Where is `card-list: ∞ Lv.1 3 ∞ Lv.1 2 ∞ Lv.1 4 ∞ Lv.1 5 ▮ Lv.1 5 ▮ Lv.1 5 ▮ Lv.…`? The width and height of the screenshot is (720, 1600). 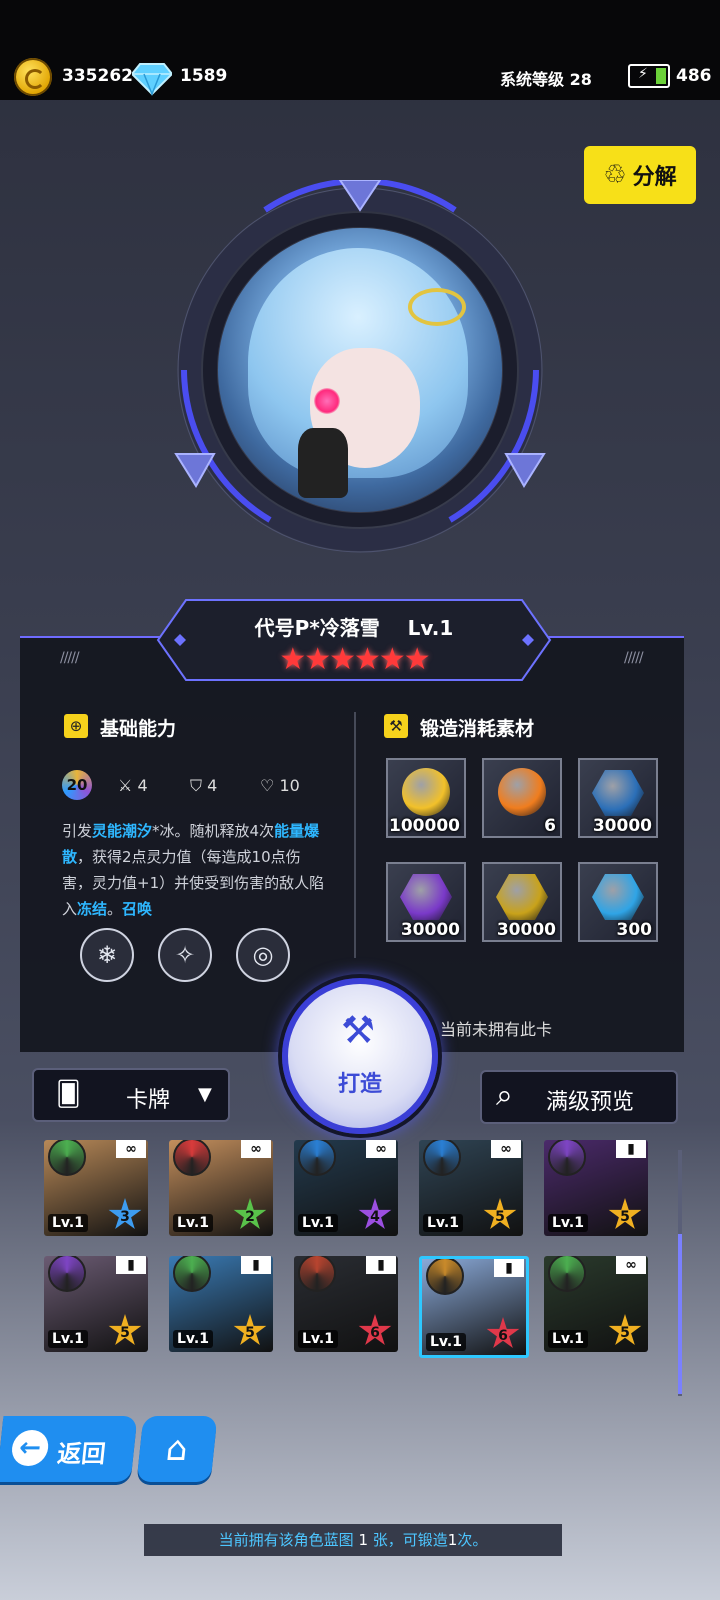 card-list: ∞ Lv.1 3 ∞ Lv.1 2 ∞ Lv.1 4 ∞ Lv.1 5 ▮ Lv.1 5 ▮ Lv.1 5 ▮ Lv.… is located at coordinates (359, 1268).